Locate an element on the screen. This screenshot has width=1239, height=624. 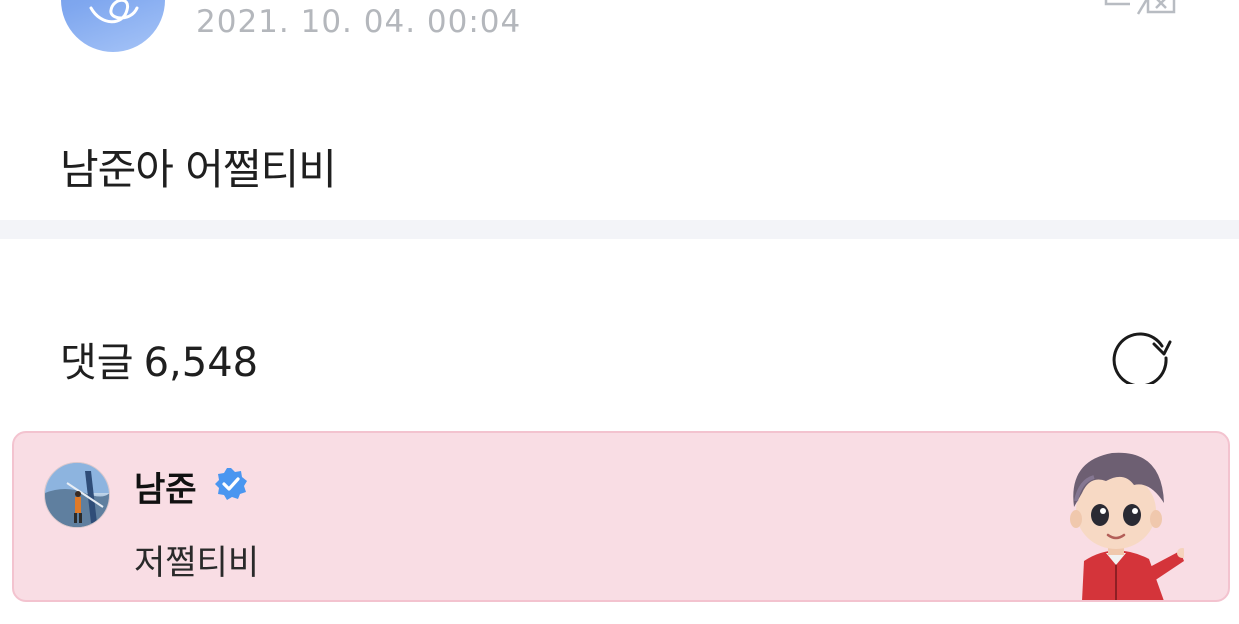
translate-button is located at coordinates (1140, 11).